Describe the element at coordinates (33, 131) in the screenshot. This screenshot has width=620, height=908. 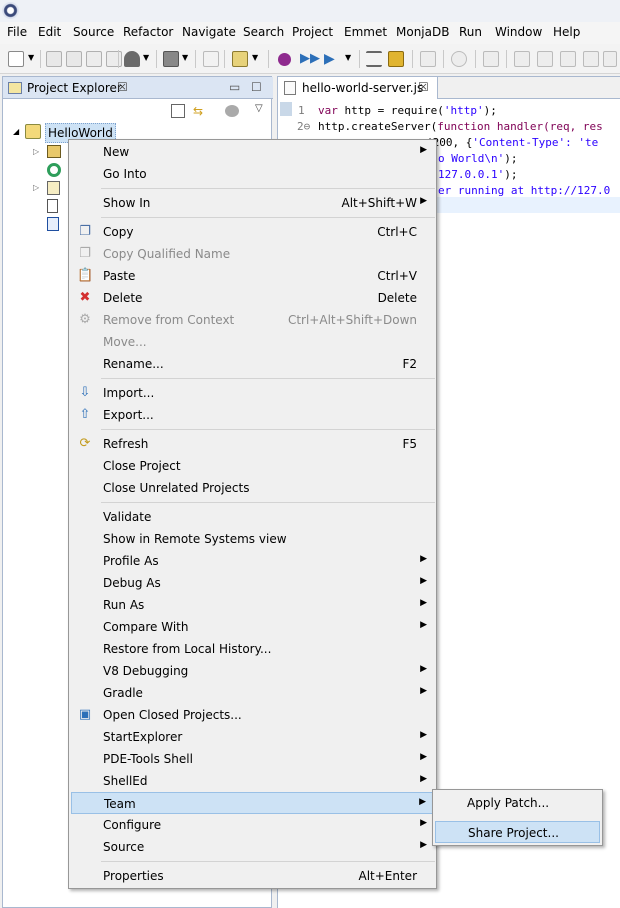
I see `project-folder-icon` at that location.